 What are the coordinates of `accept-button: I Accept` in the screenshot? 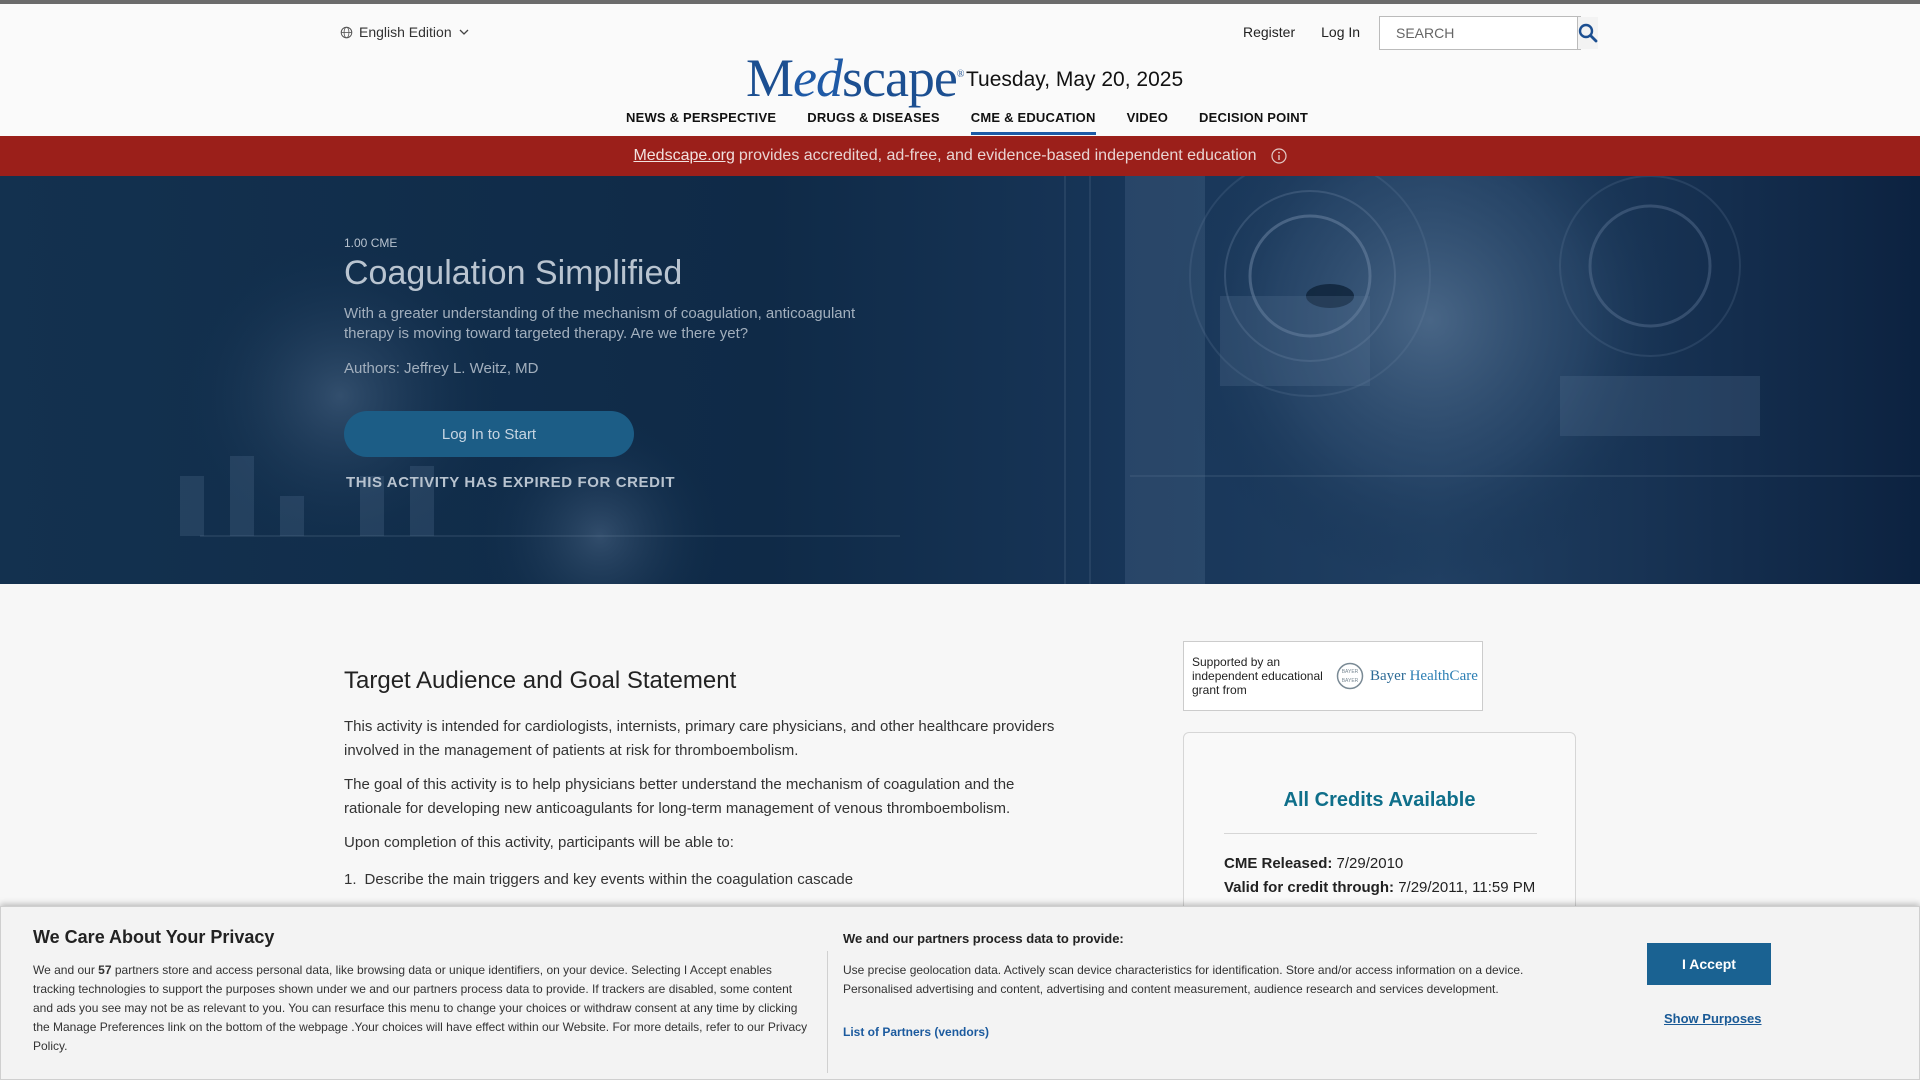 It's located at (1709, 964).